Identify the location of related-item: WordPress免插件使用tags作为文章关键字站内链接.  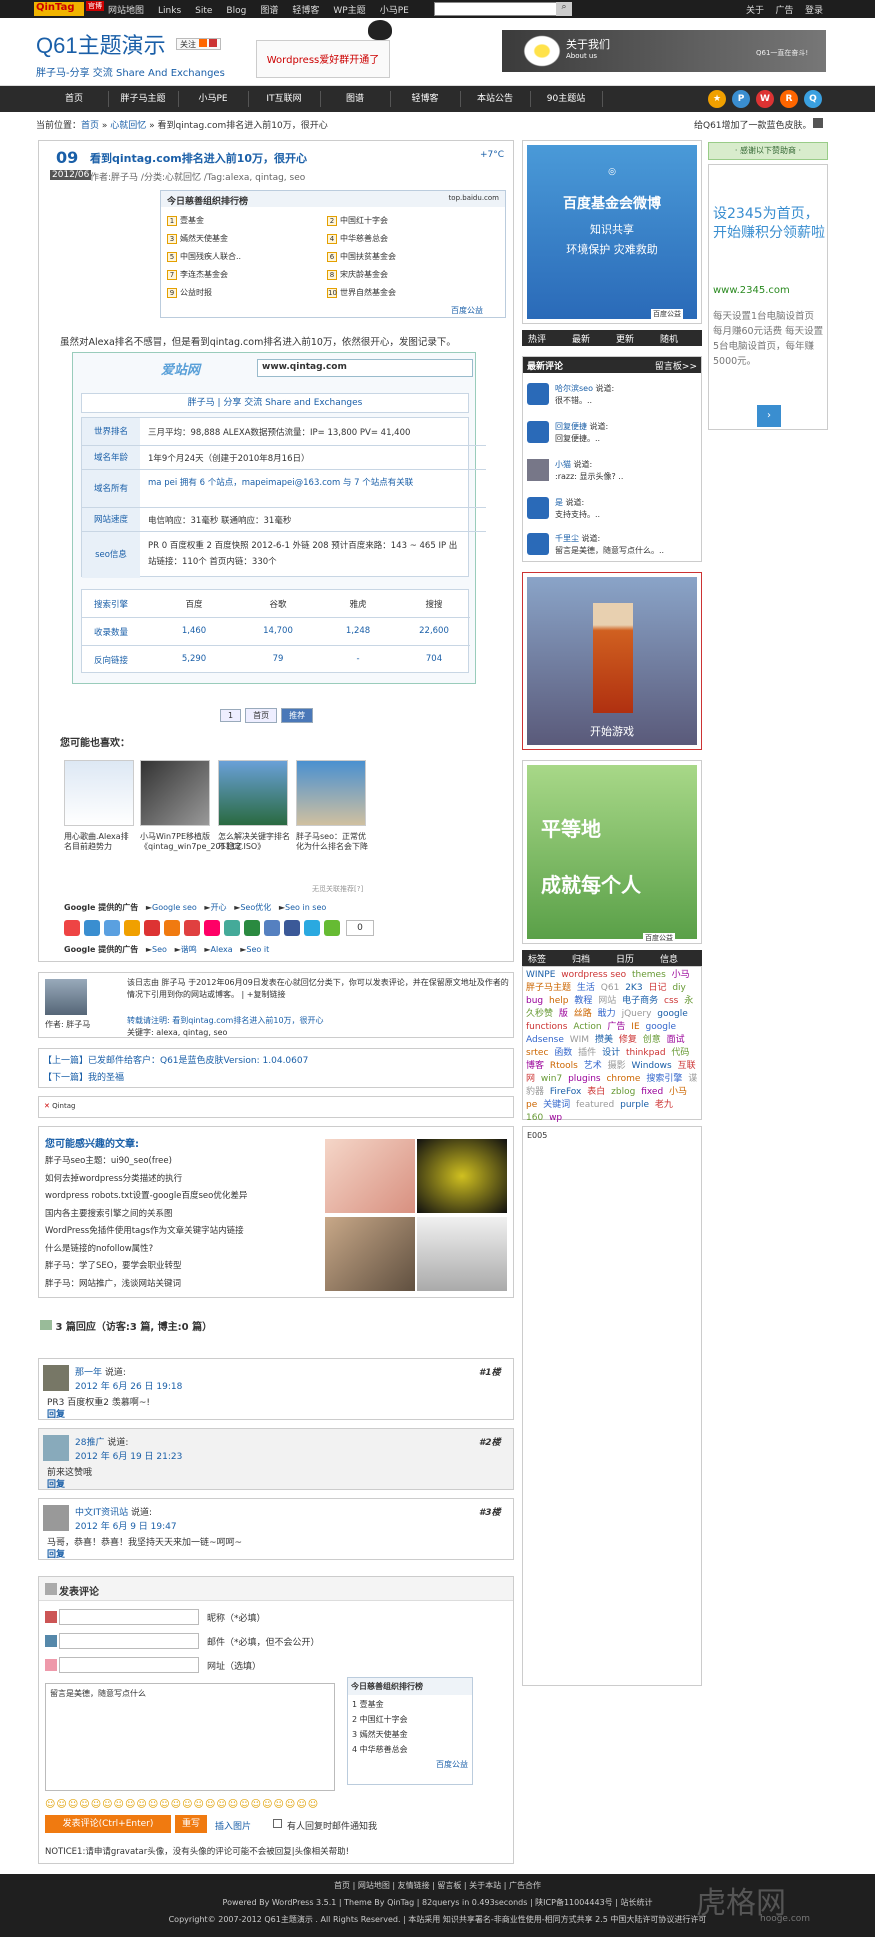
(146, 1232).